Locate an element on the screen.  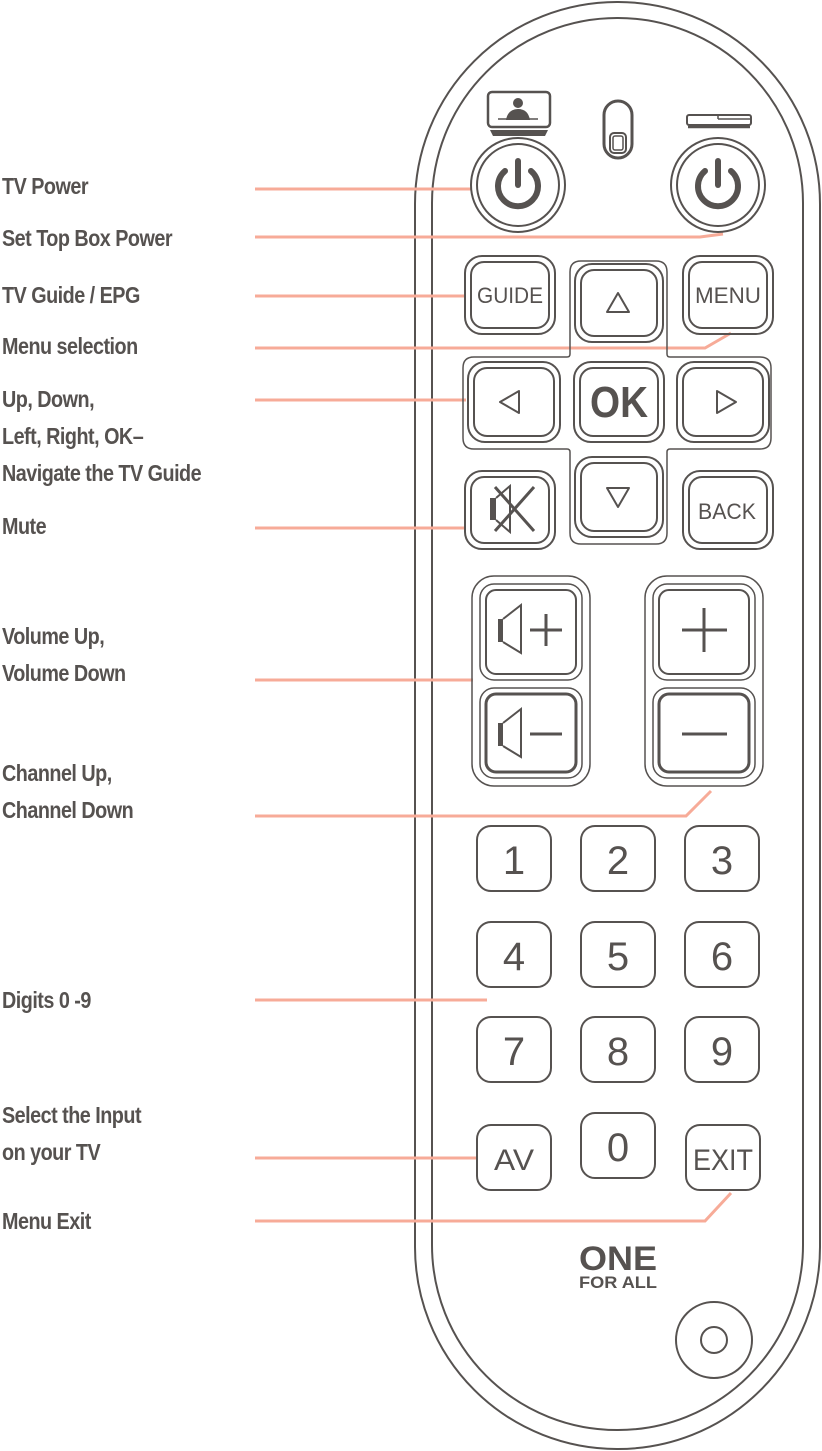
volume-down-icon is located at coordinates (530, 732).